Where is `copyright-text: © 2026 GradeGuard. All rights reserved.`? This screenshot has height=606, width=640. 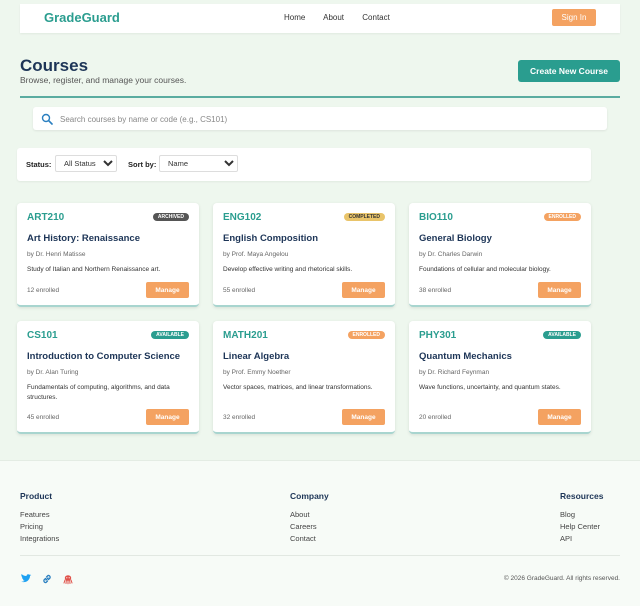 copyright-text: © 2026 GradeGuard. All rights reserved. is located at coordinates (561, 578).